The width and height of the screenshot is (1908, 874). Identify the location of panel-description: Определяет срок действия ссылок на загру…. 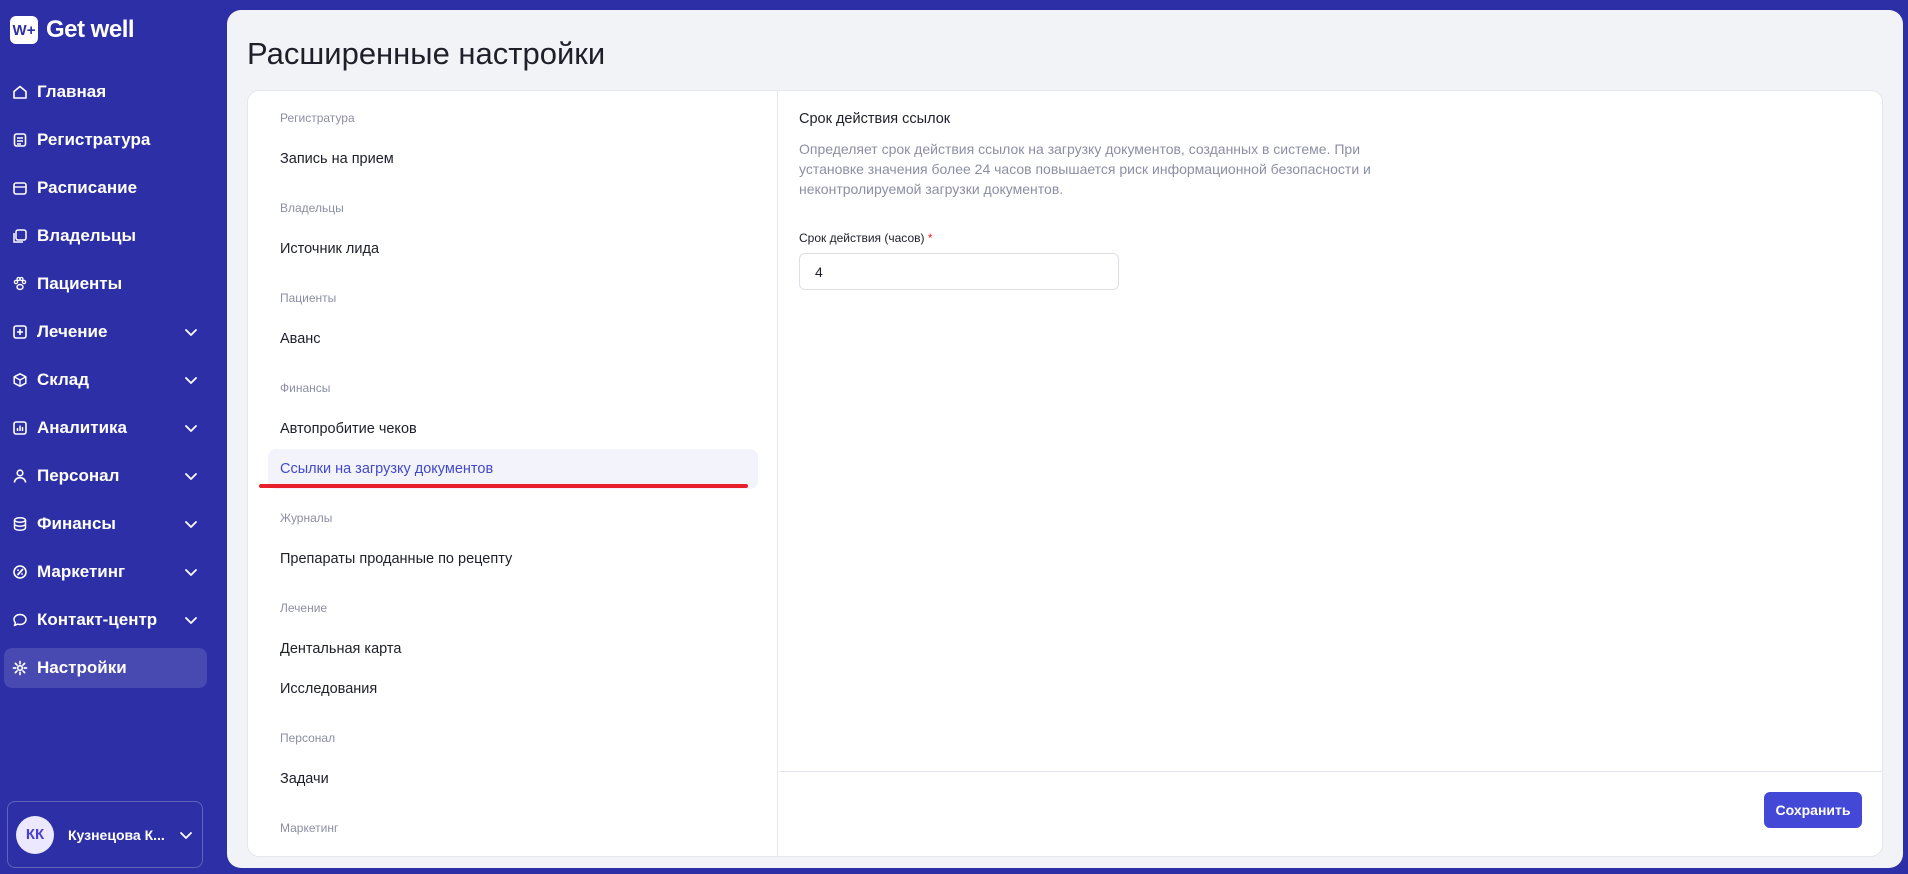
(1085, 169).